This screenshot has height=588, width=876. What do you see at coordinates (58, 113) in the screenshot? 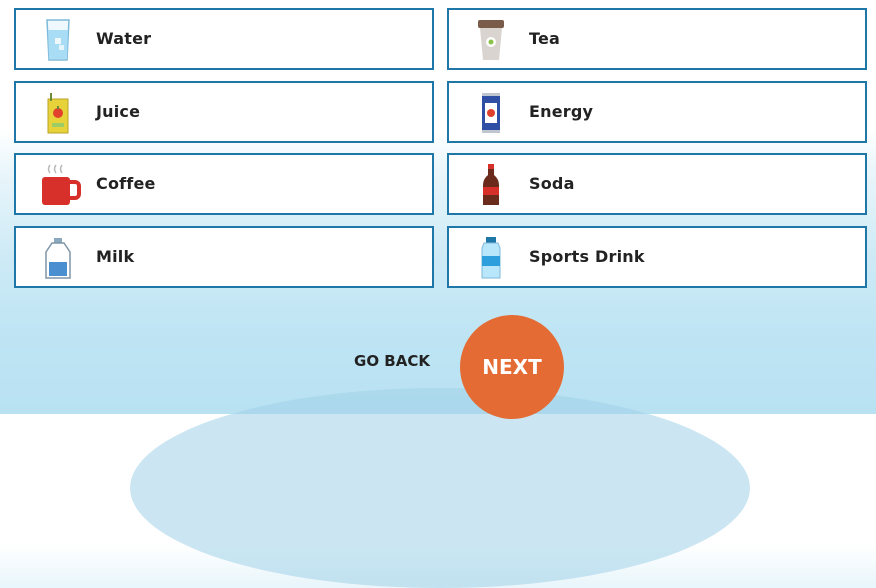
I see `juice-box-icon` at bounding box center [58, 113].